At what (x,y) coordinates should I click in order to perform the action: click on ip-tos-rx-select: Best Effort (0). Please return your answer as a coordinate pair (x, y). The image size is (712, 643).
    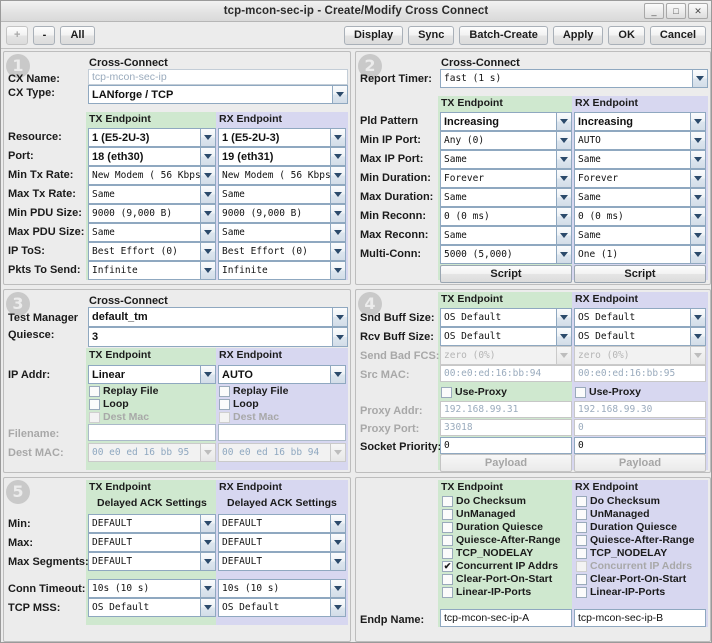
    Looking at the image, I should click on (282, 251).